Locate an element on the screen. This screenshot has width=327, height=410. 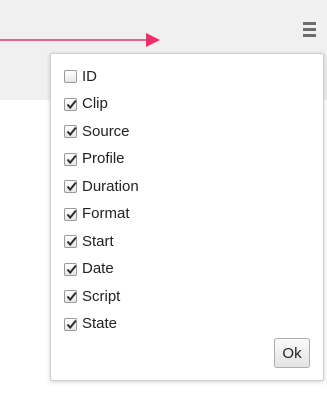
column-option-state: State is located at coordinates (101, 325).